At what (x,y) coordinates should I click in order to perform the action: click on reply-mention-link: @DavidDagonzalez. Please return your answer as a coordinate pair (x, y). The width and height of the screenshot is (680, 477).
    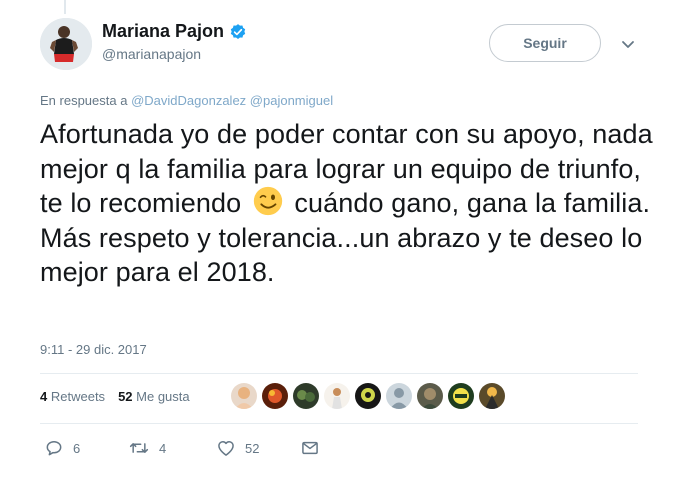
    Looking at the image, I should click on (188, 100).